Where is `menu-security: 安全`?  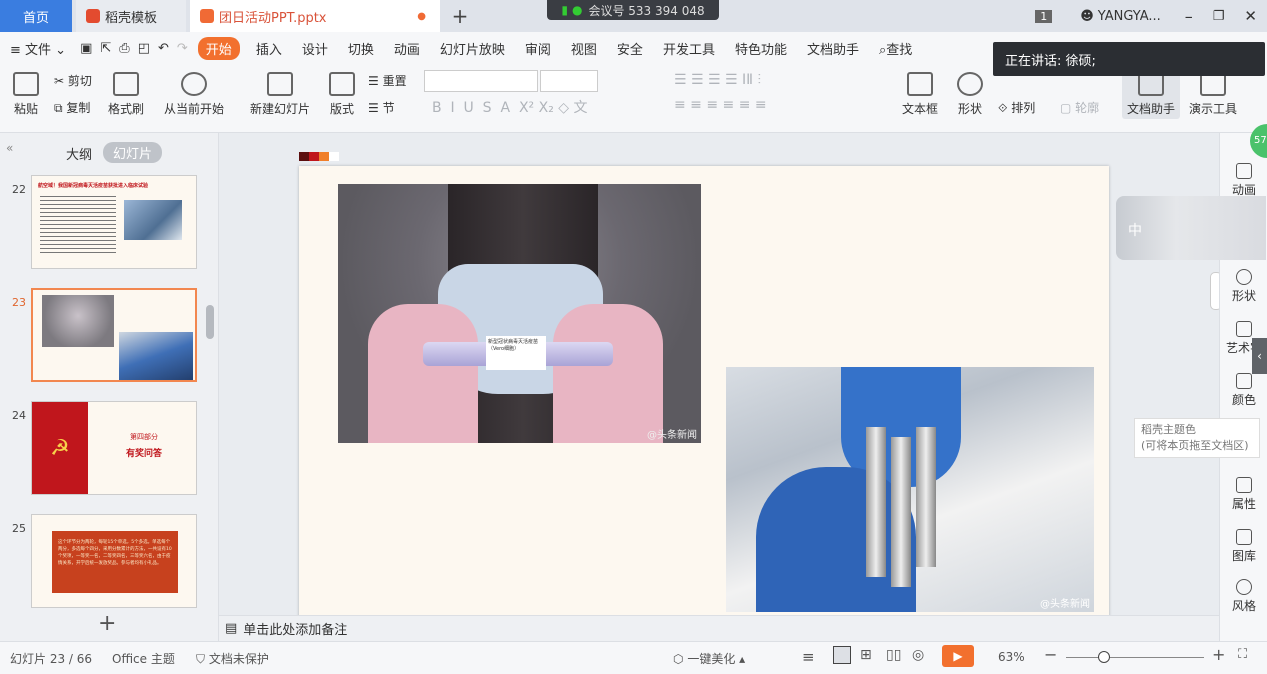 menu-security: 安全 is located at coordinates (630, 48).